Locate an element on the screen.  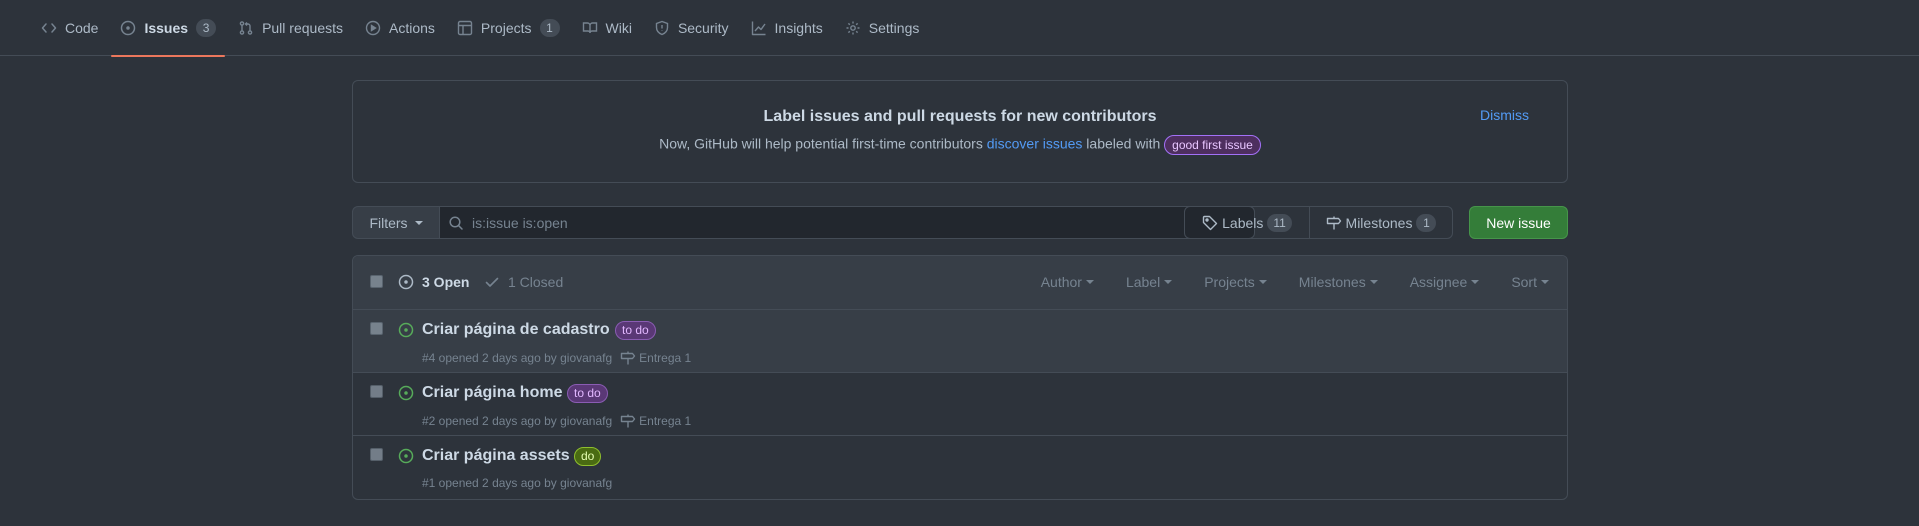
filters-label: Filters is located at coordinates (388, 222).